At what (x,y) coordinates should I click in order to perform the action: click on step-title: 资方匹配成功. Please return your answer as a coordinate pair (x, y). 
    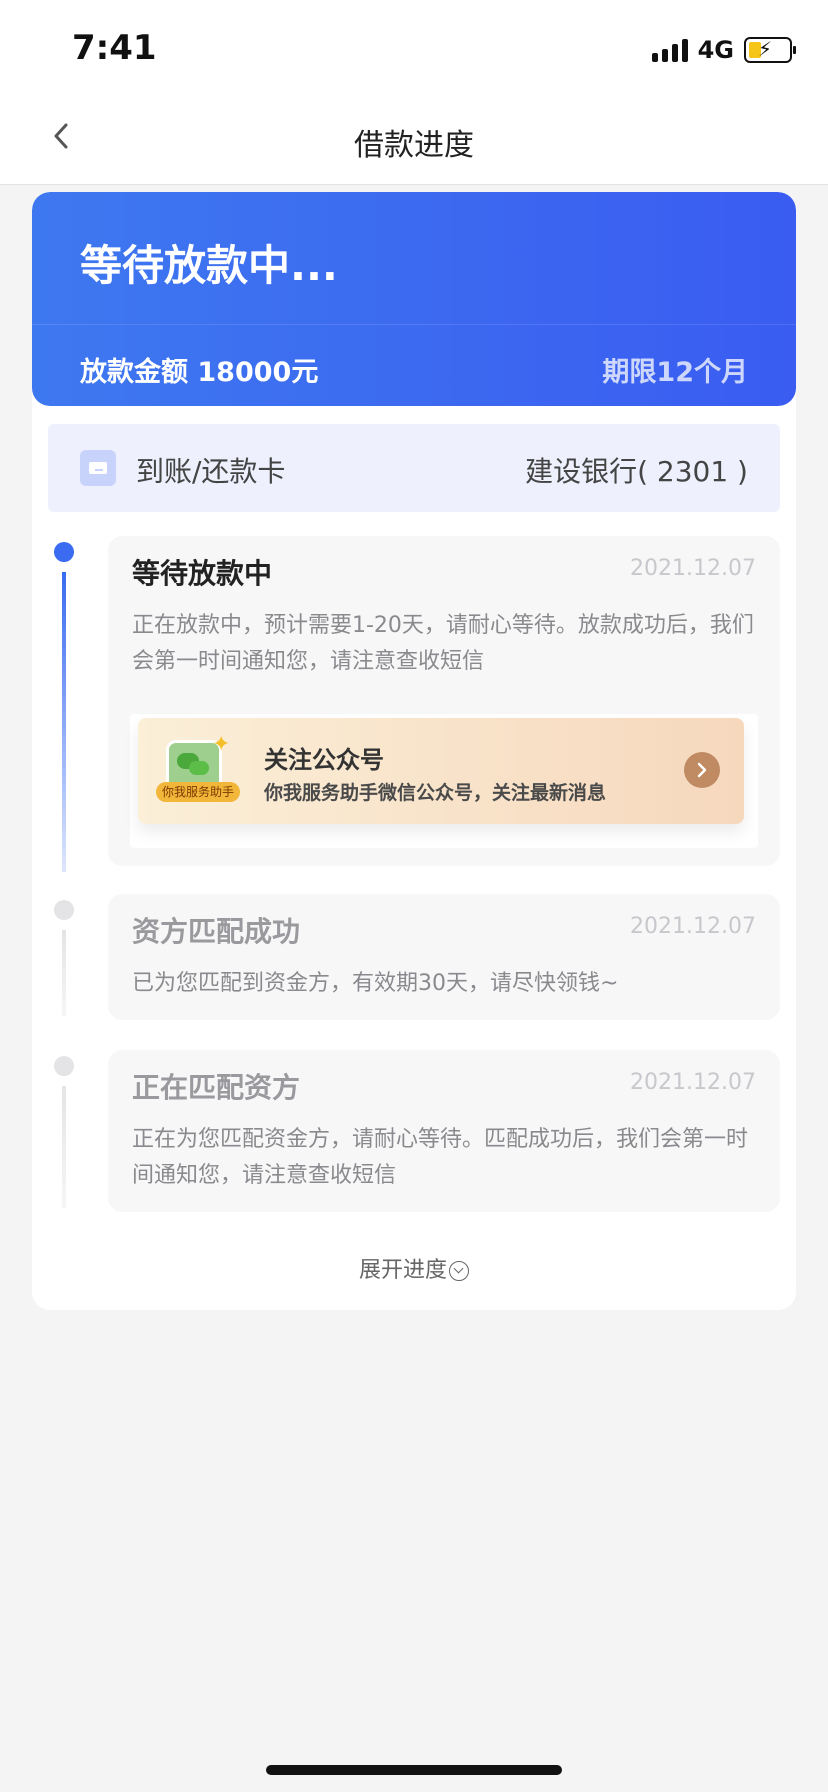
    Looking at the image, I should click on (216, 931).